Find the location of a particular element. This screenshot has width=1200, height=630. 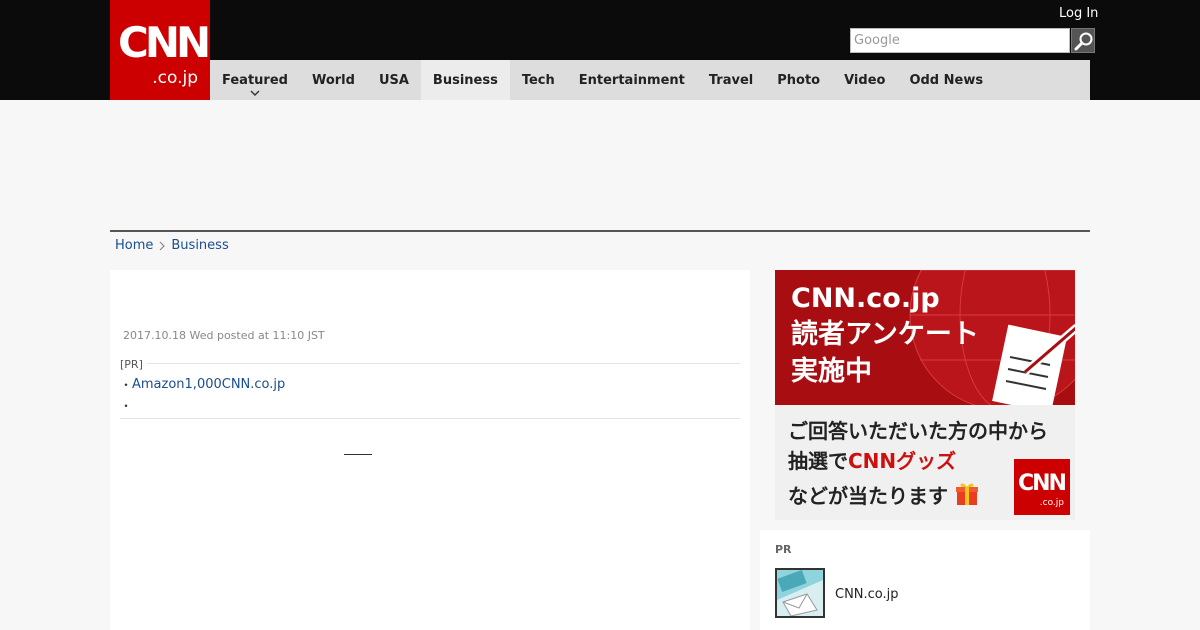

chevron-down-icon is located at coordinates (255, 93).